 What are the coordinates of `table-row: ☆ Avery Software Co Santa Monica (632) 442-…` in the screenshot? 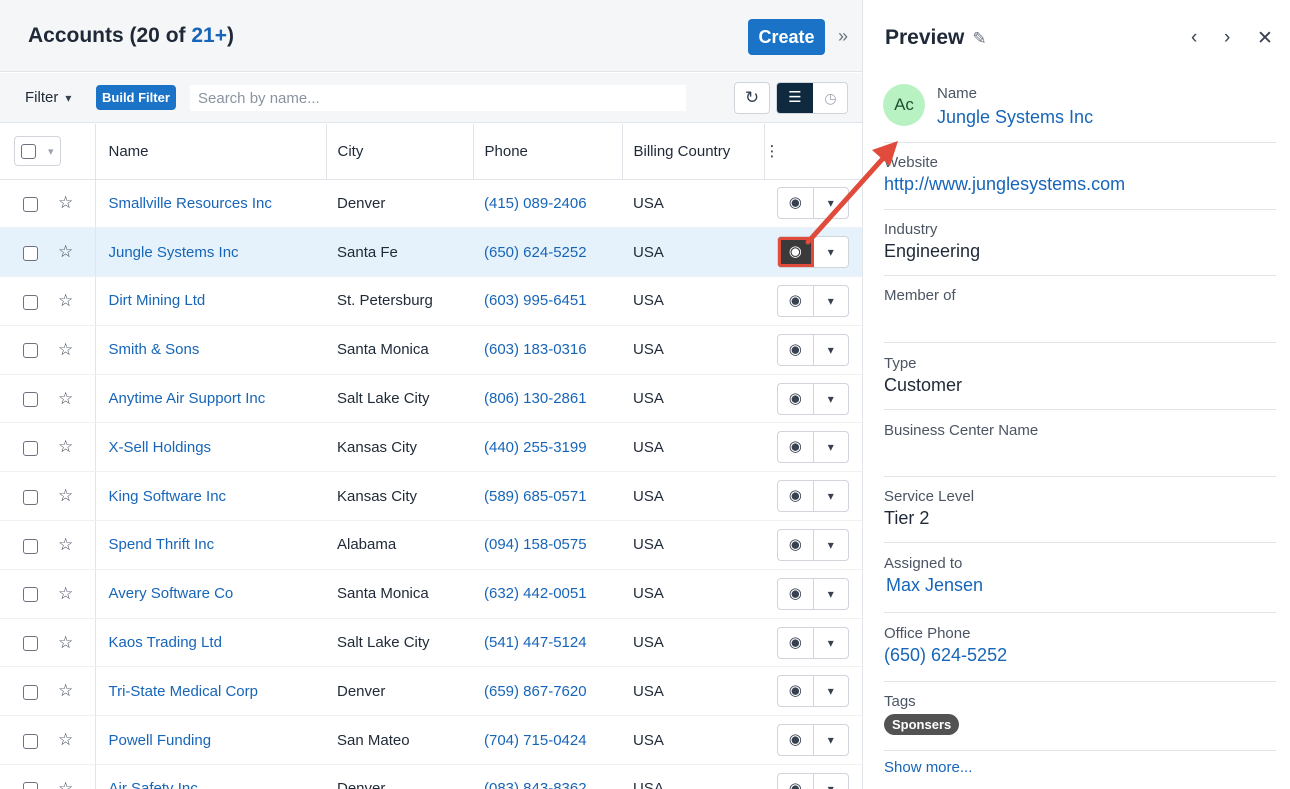 It's located at (431, 594).